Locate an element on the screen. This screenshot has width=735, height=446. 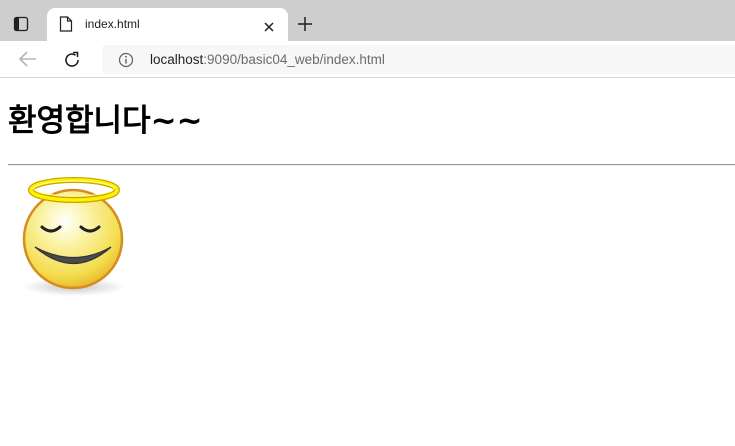
horizontal-rule is located at coordinates (371, 165).